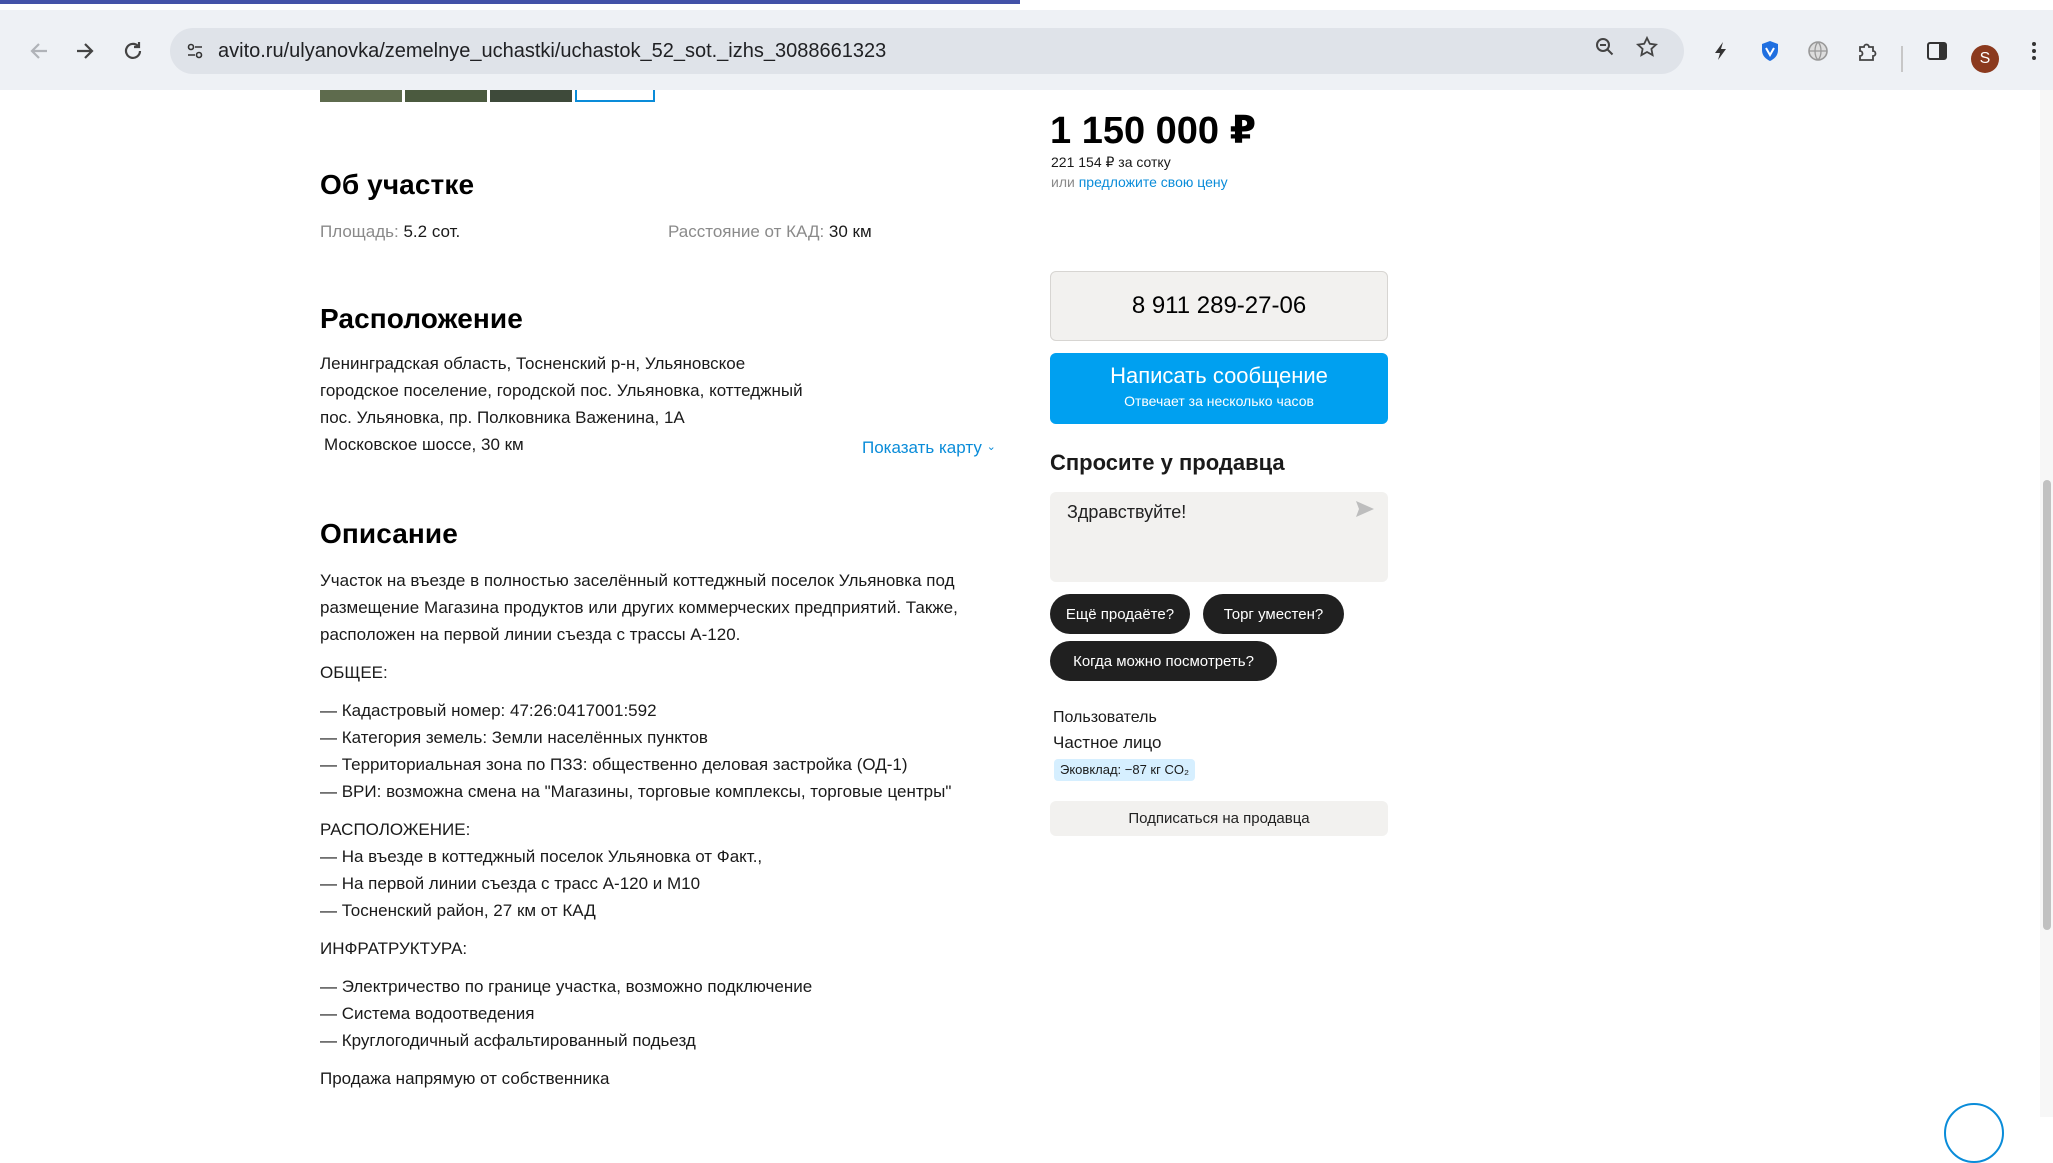 The width and height of the screenshot is (2053, 1163). Describe the element at coordinates (465, 1078) in the screenshot. I see `description-closing: Продажа напрямую от собственника` at that location.